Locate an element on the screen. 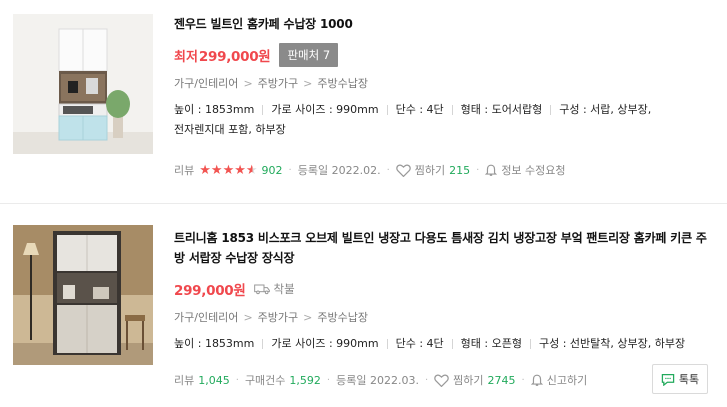 The width and height of the screenshot is (727, 407). wish-button: 찜하기 215 is located at coordinates (433, 170).